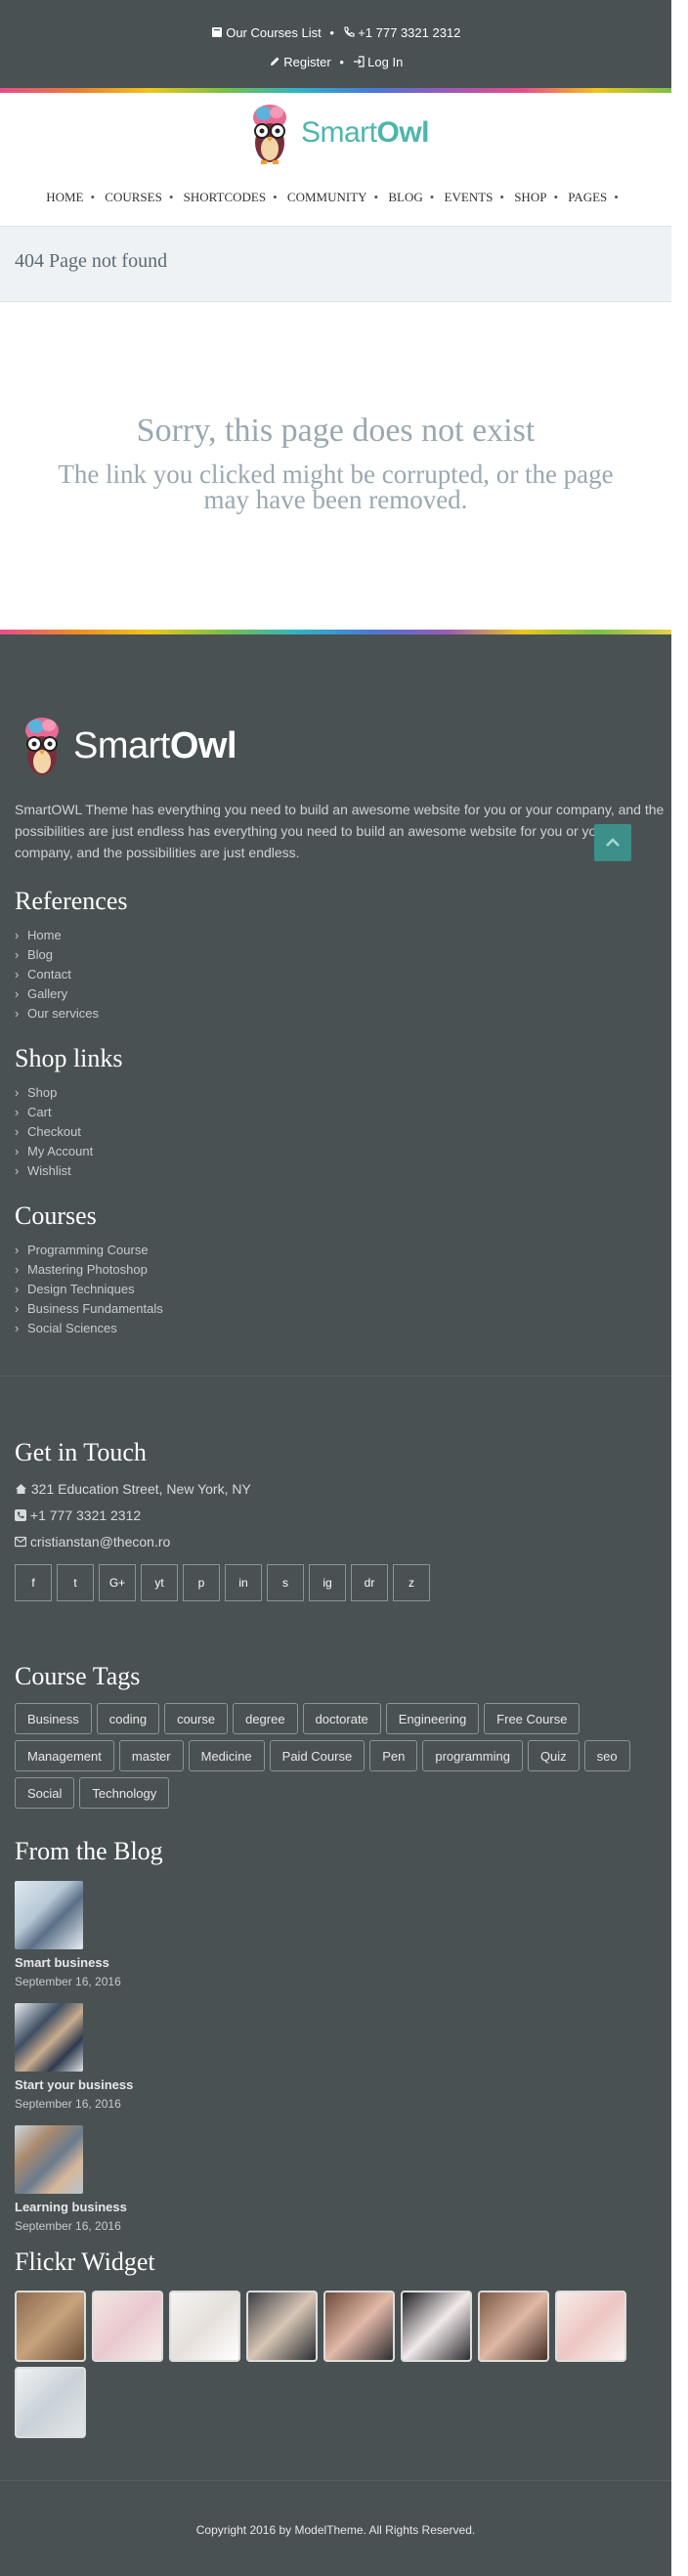 The height and width of the screenshot is (2576, 688). Describe the element at coordinates (71, 901) in the screenshot. I see `references-heading: References` at that location.